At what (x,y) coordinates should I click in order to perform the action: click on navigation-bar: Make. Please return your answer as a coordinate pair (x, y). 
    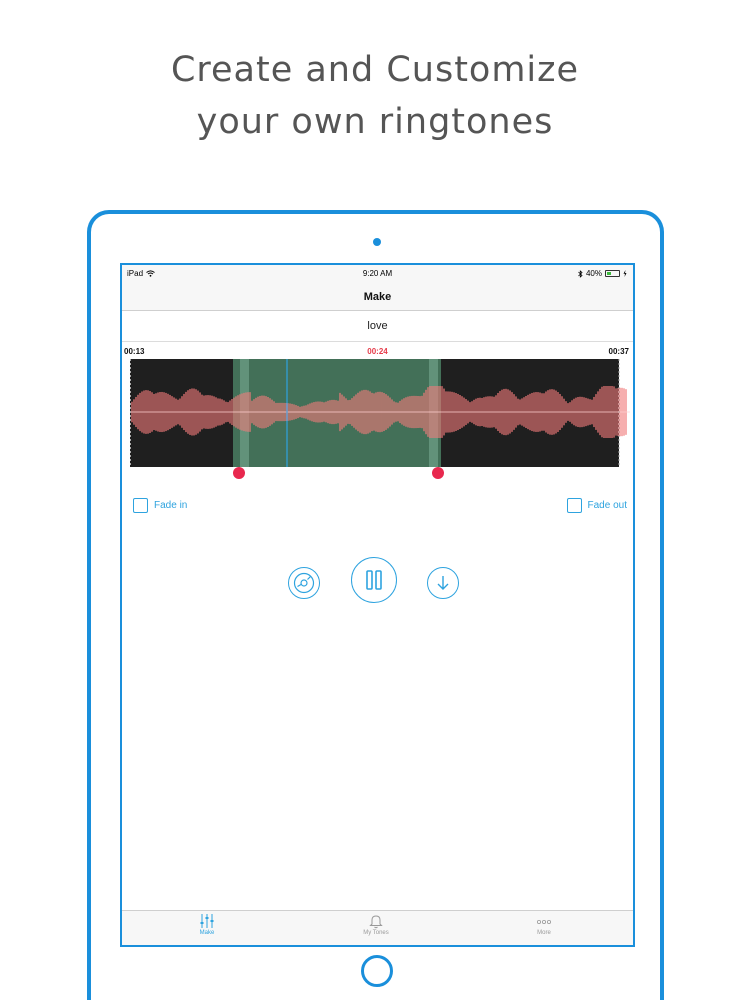
    Looking at the image, I should click on (377, 297).